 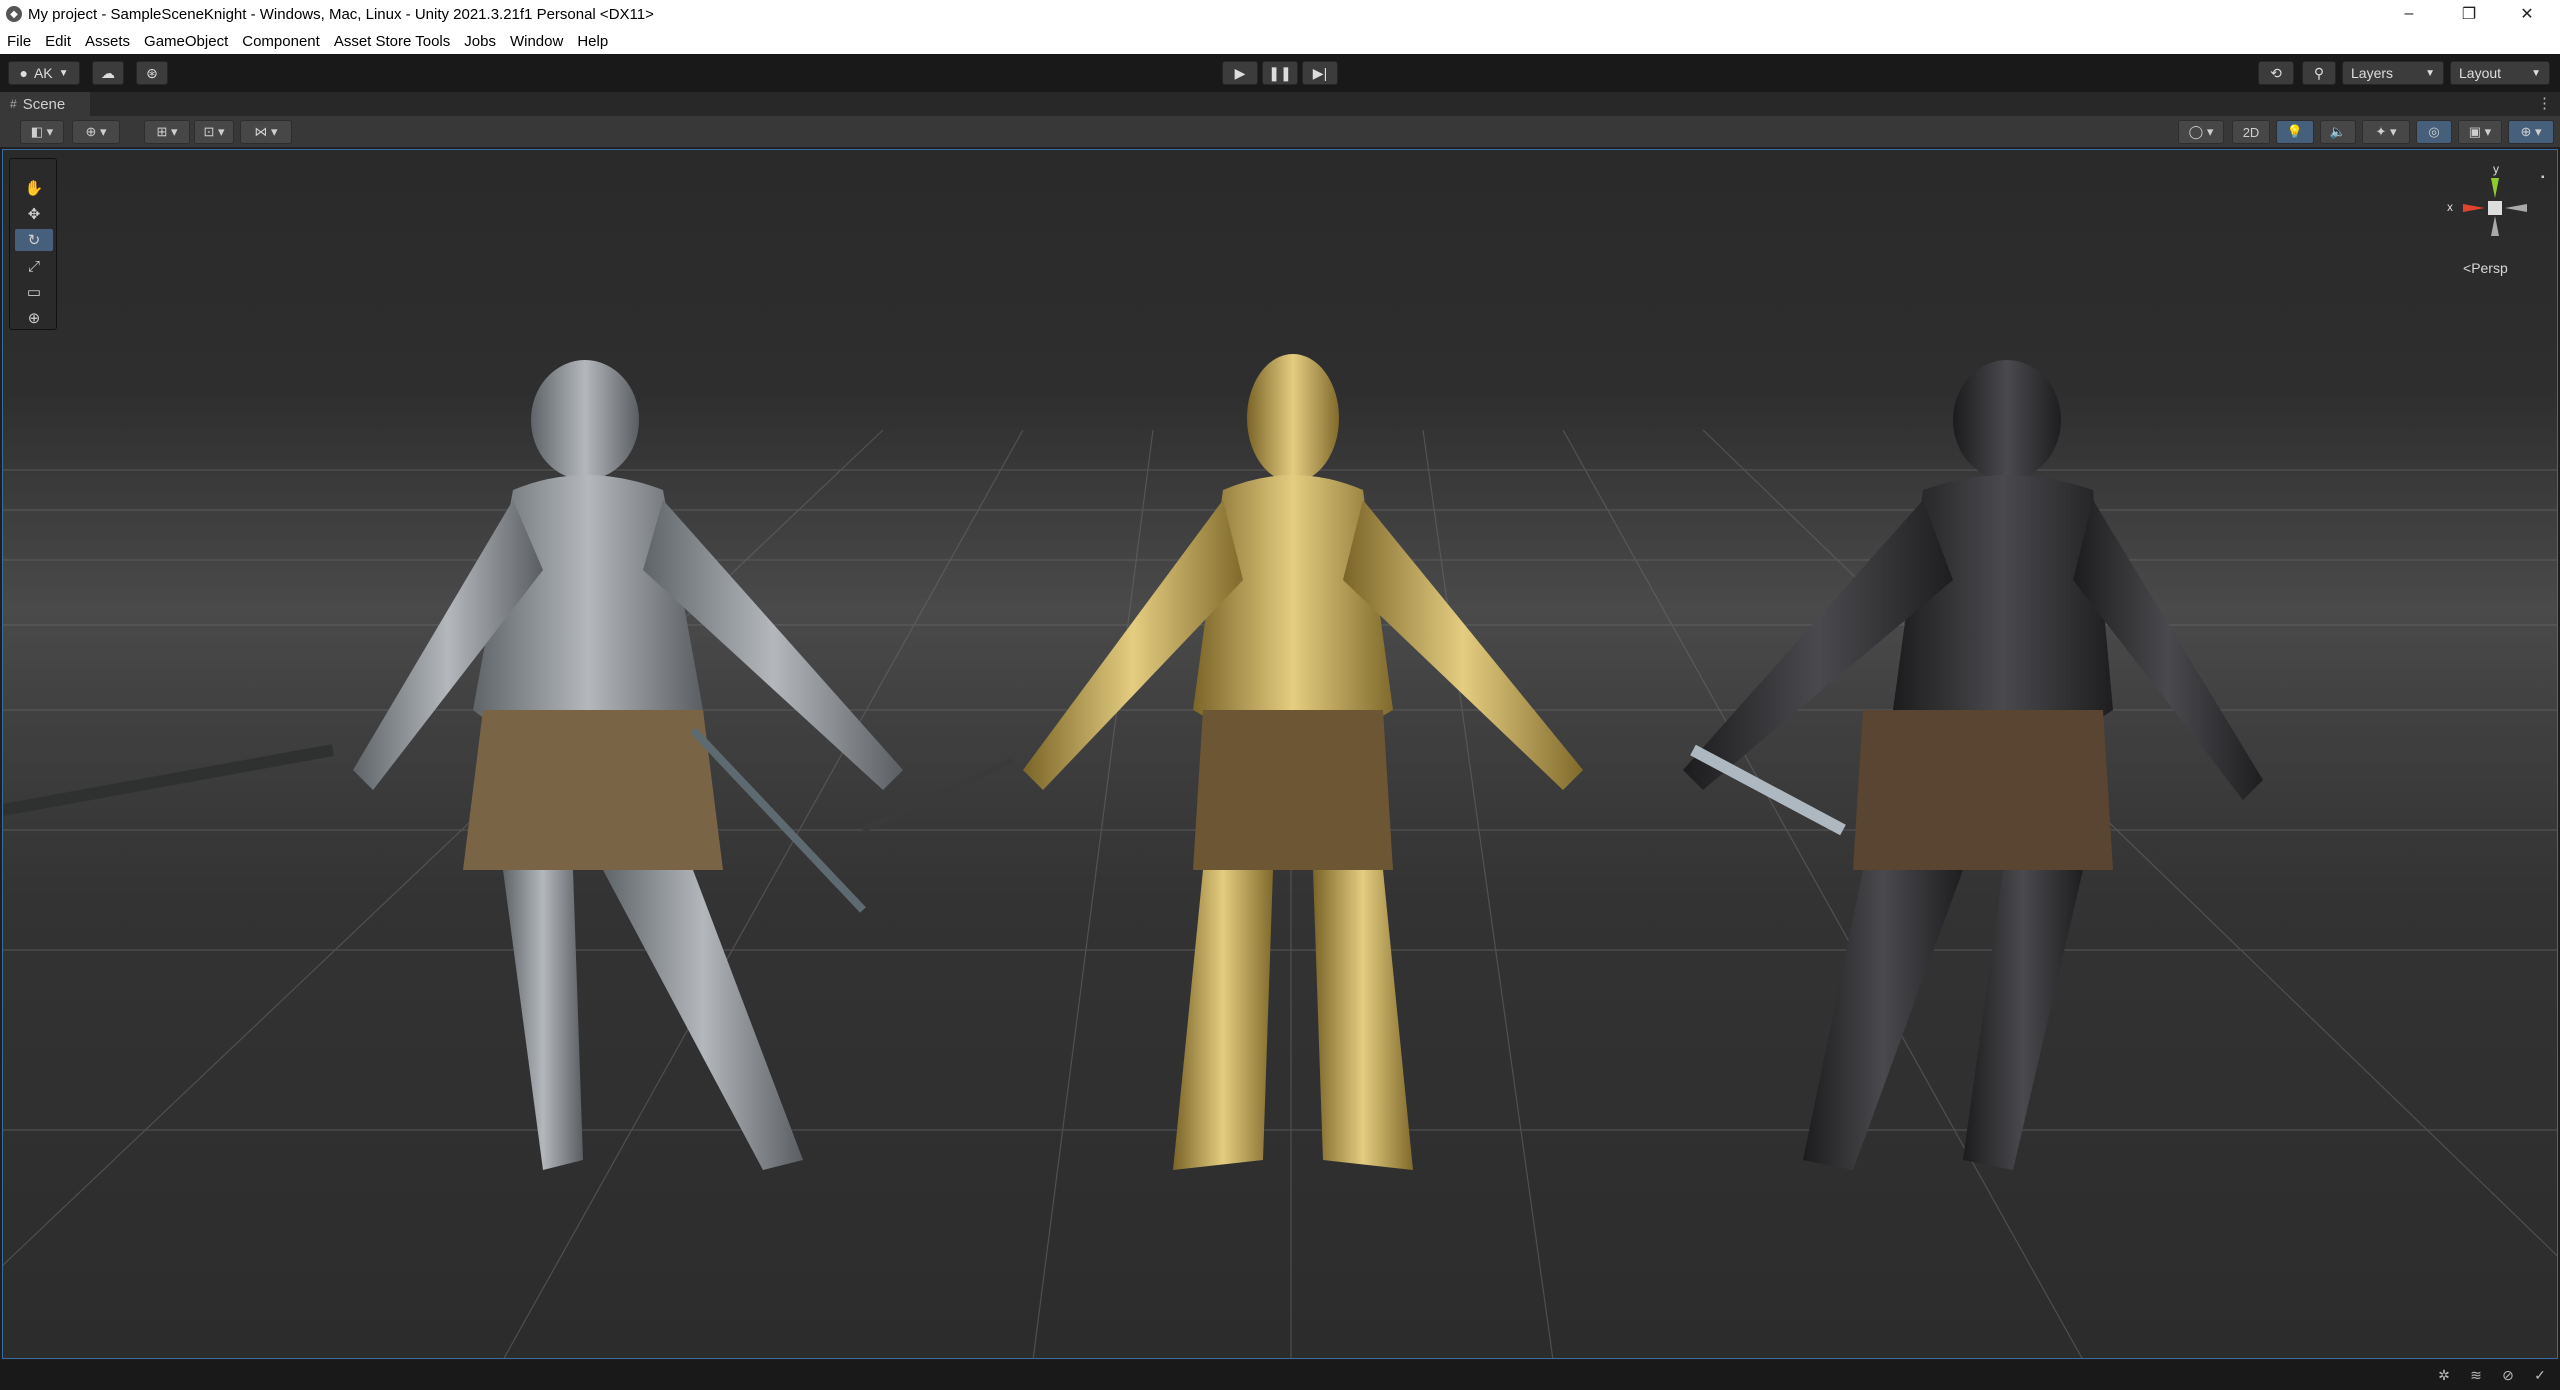 What do you see at coordinates (266, 132) in the screenshot?
I see `align-dropdown: ⋈ ▾` at bounding box center [266, 132].